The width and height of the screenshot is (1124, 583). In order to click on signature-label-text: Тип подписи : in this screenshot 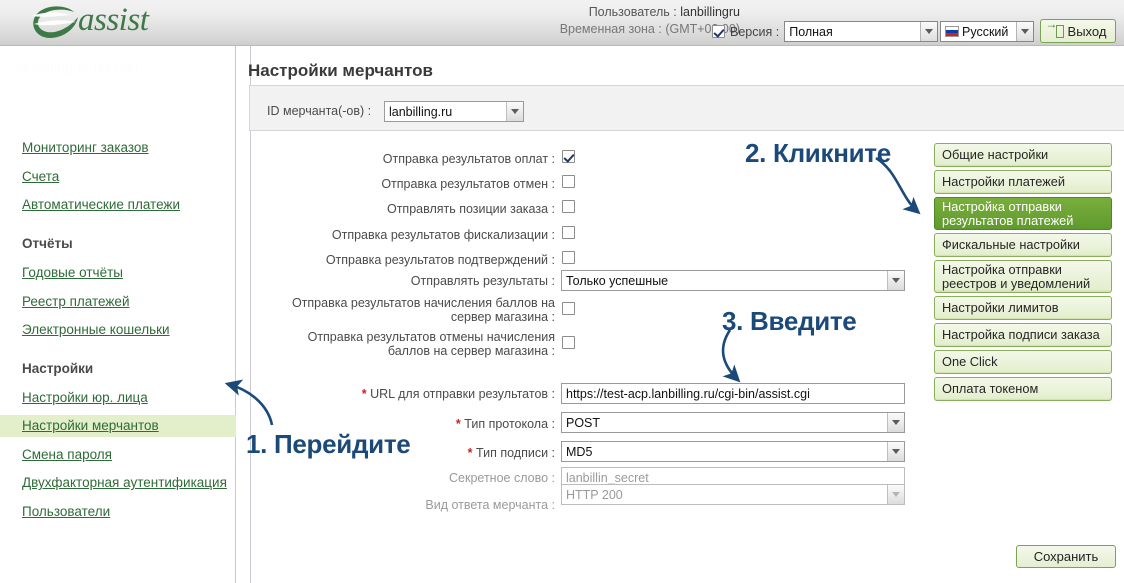, I will do `click(515, 453)`.